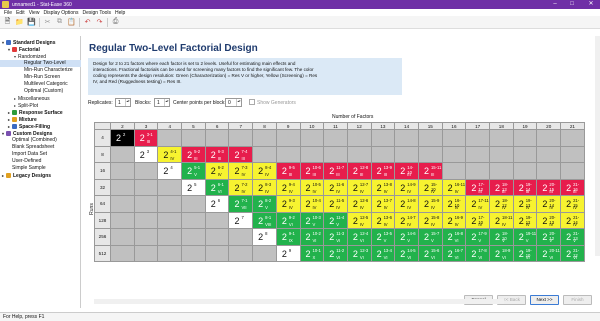 This screenshot has width=600, height=321. What do you see at coordinates (241, 187) in the screenshot?
I see `design-cell: 2 7-2 IV` at bounding box center [241, 187].